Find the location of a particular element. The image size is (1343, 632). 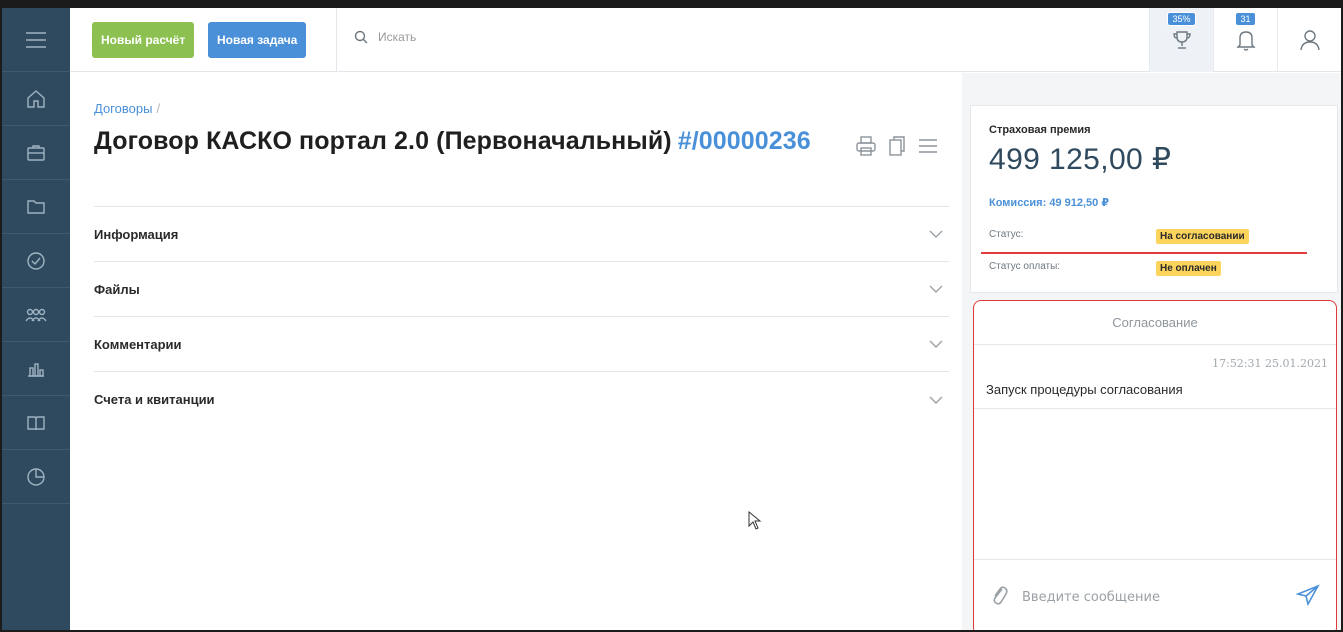

home-icon is located at coordinates (36, 98).